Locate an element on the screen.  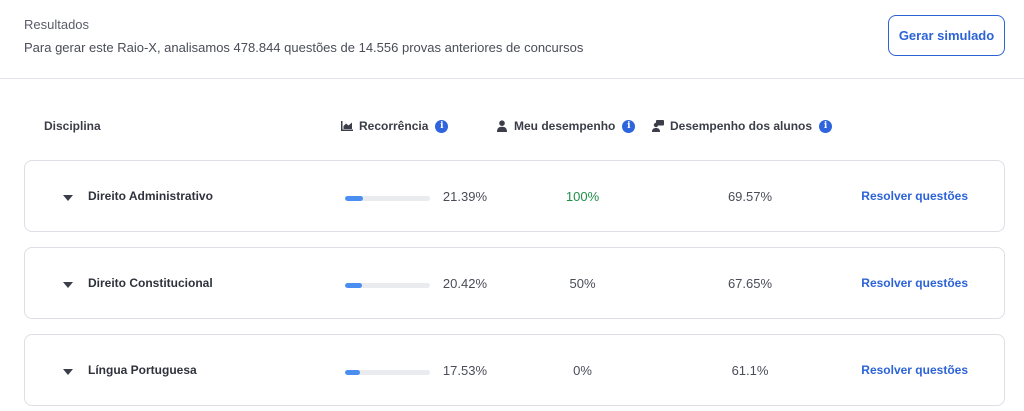
column-header-desempenho-alunos: Desempenho dos alunos i is located at coordinates (742, 126).